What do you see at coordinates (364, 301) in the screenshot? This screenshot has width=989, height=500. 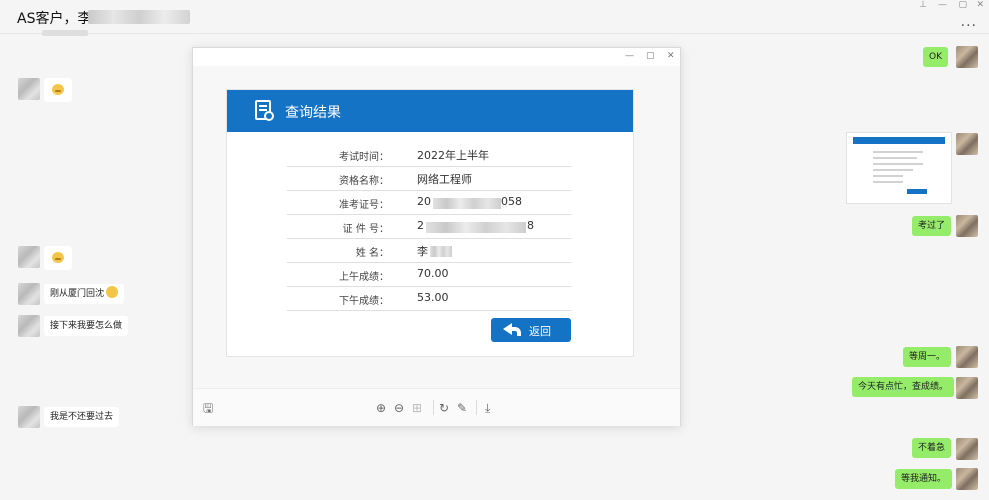 I see `row-label: 下午成绩：` at bounding box center [364, 301].